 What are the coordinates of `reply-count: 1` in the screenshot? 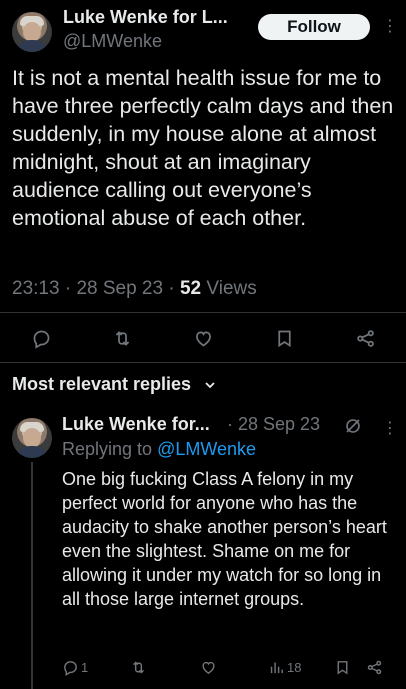 It's located at (85, 667).